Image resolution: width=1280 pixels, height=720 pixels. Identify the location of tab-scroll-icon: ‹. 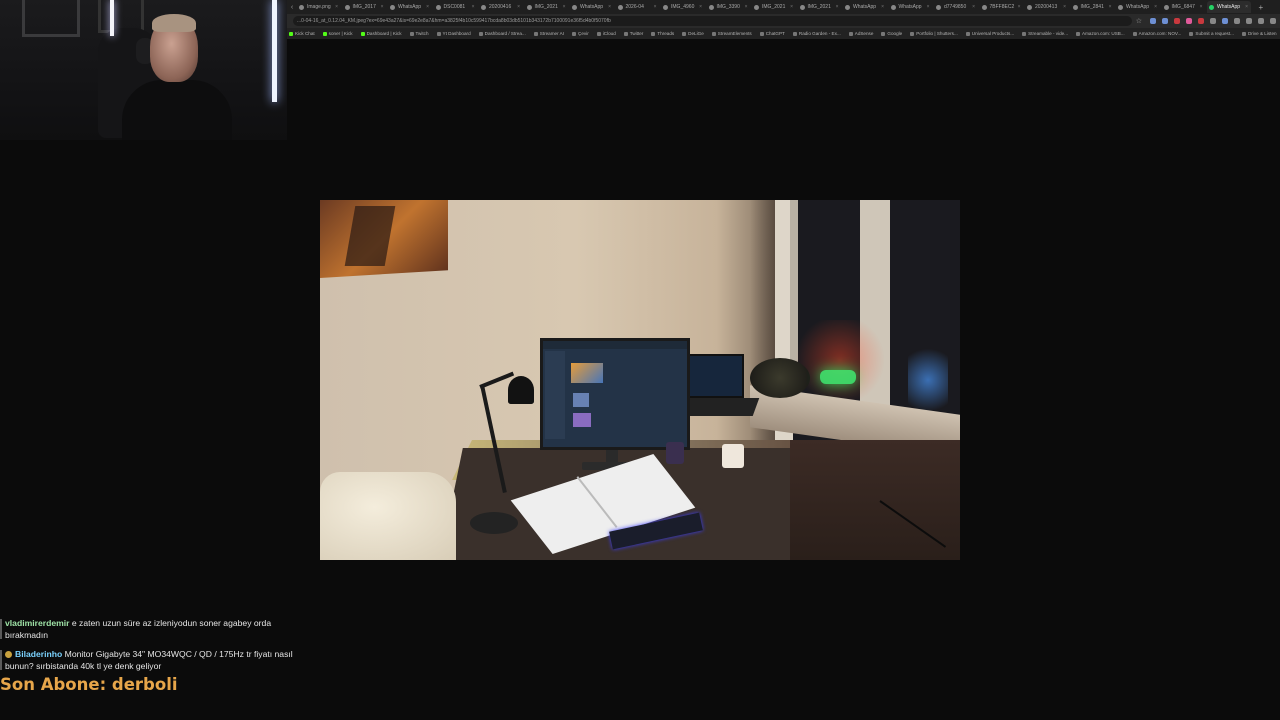
(292, 7).